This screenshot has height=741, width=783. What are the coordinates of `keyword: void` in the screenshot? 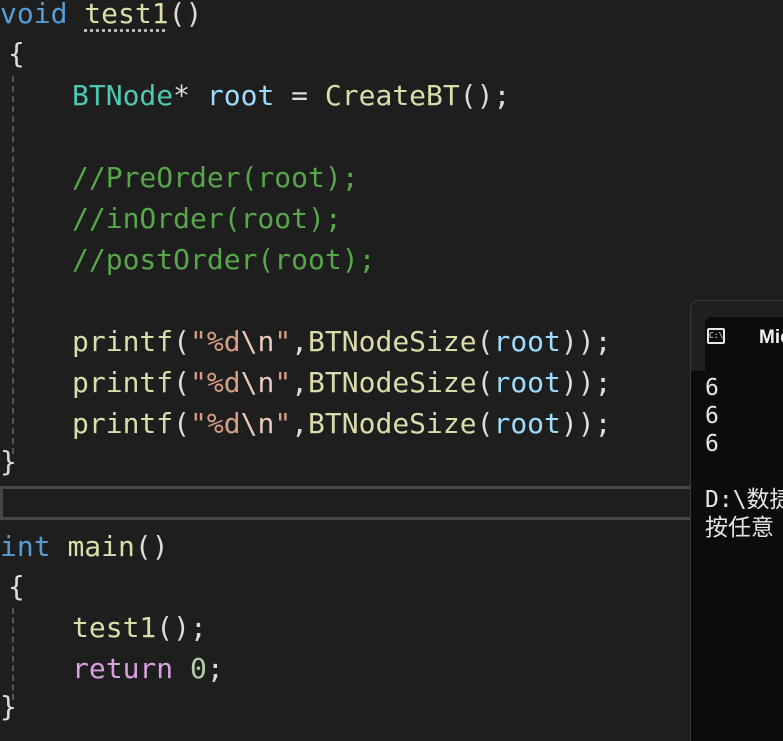 It's located at (34, 15).